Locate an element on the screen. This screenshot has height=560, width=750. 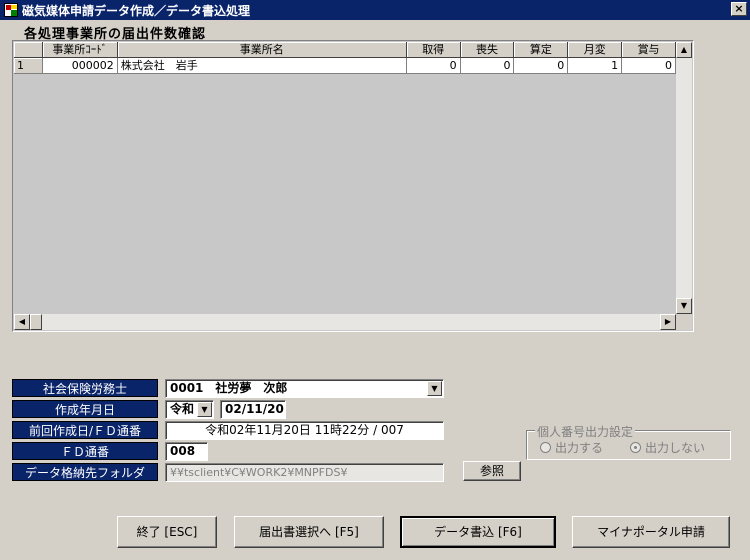
header-cell: 喪失 is located at coordinates (487, 50).